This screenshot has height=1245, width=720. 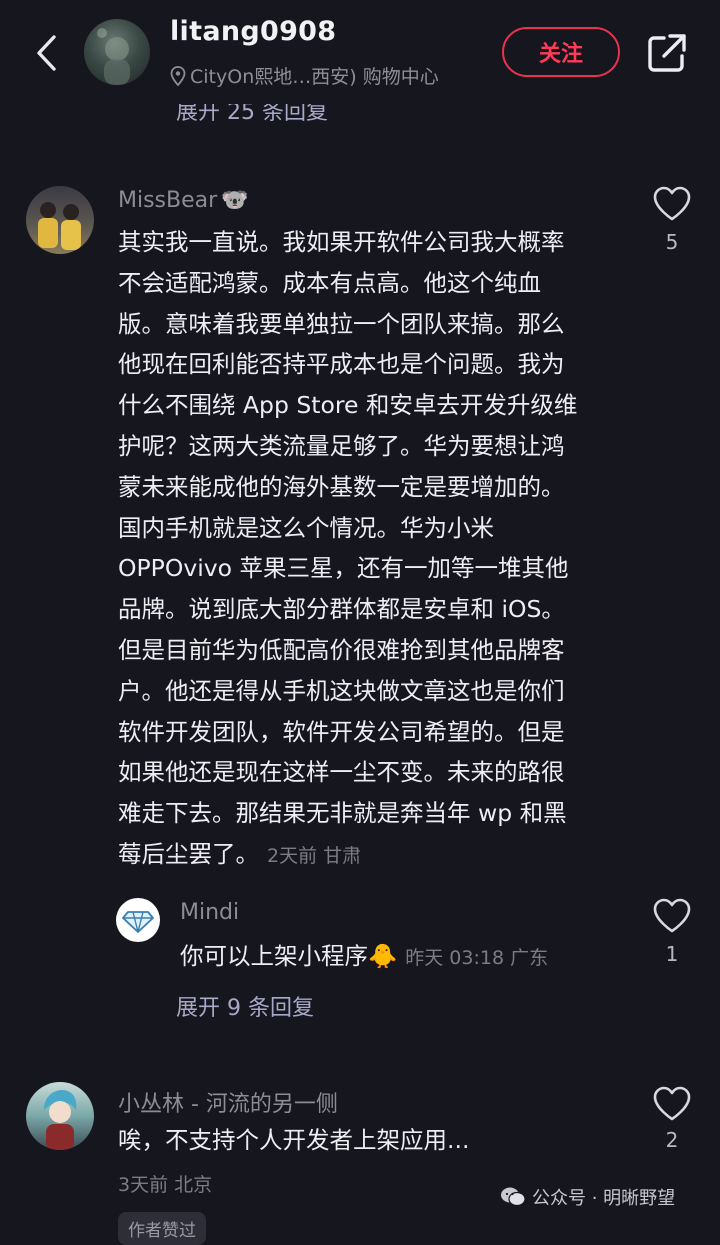 What do you see at coordinates (245, 1006) in the screenshot?
I see `expand-replies-link: 展开 9 条回复` at bounding box center [245, 1006].